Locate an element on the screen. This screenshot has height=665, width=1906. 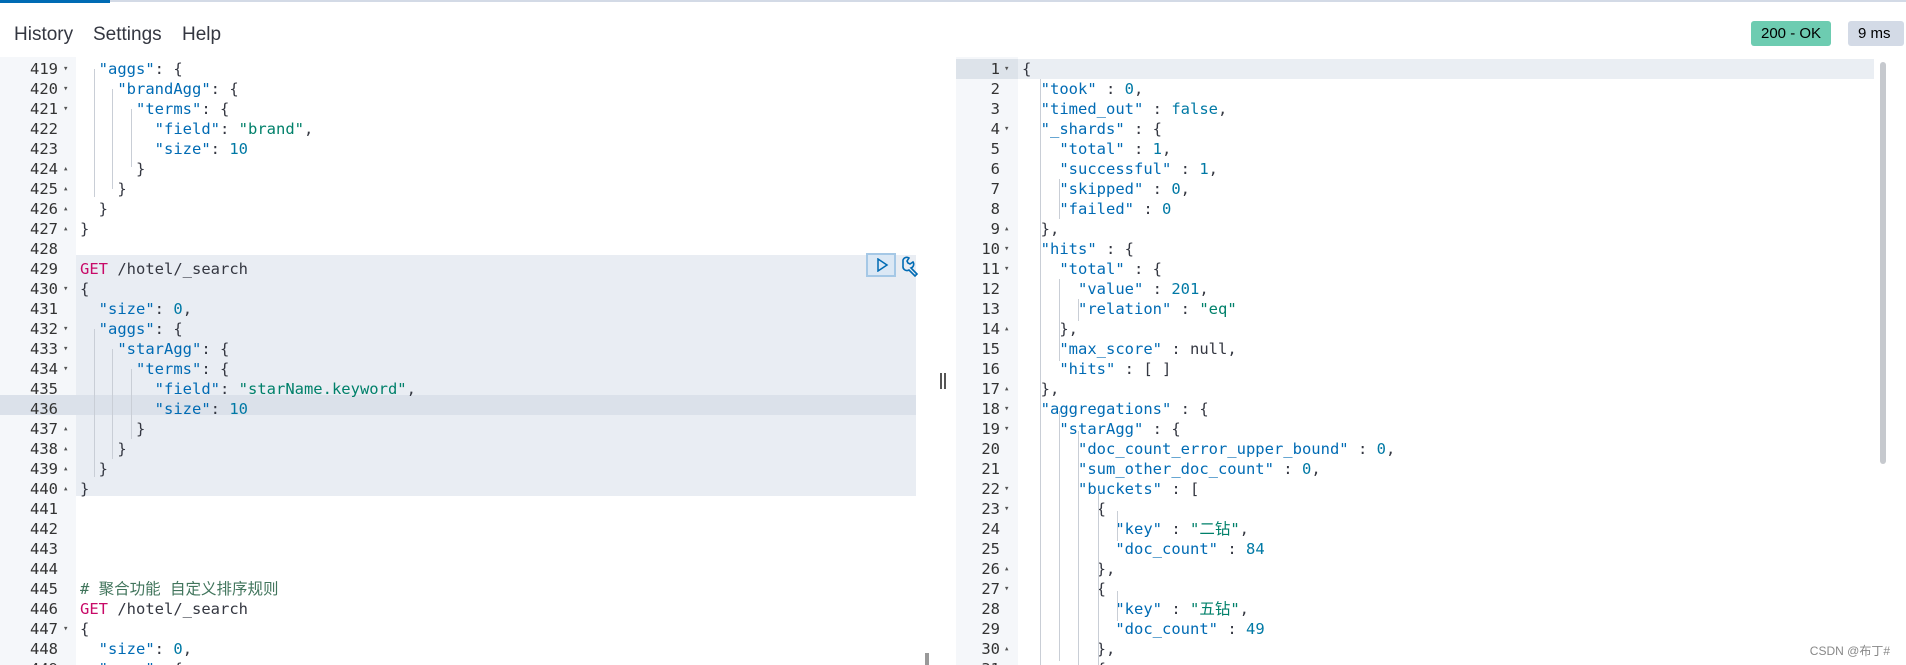
code-text: "buckets" : [ is located at coordinates (1110, 489).